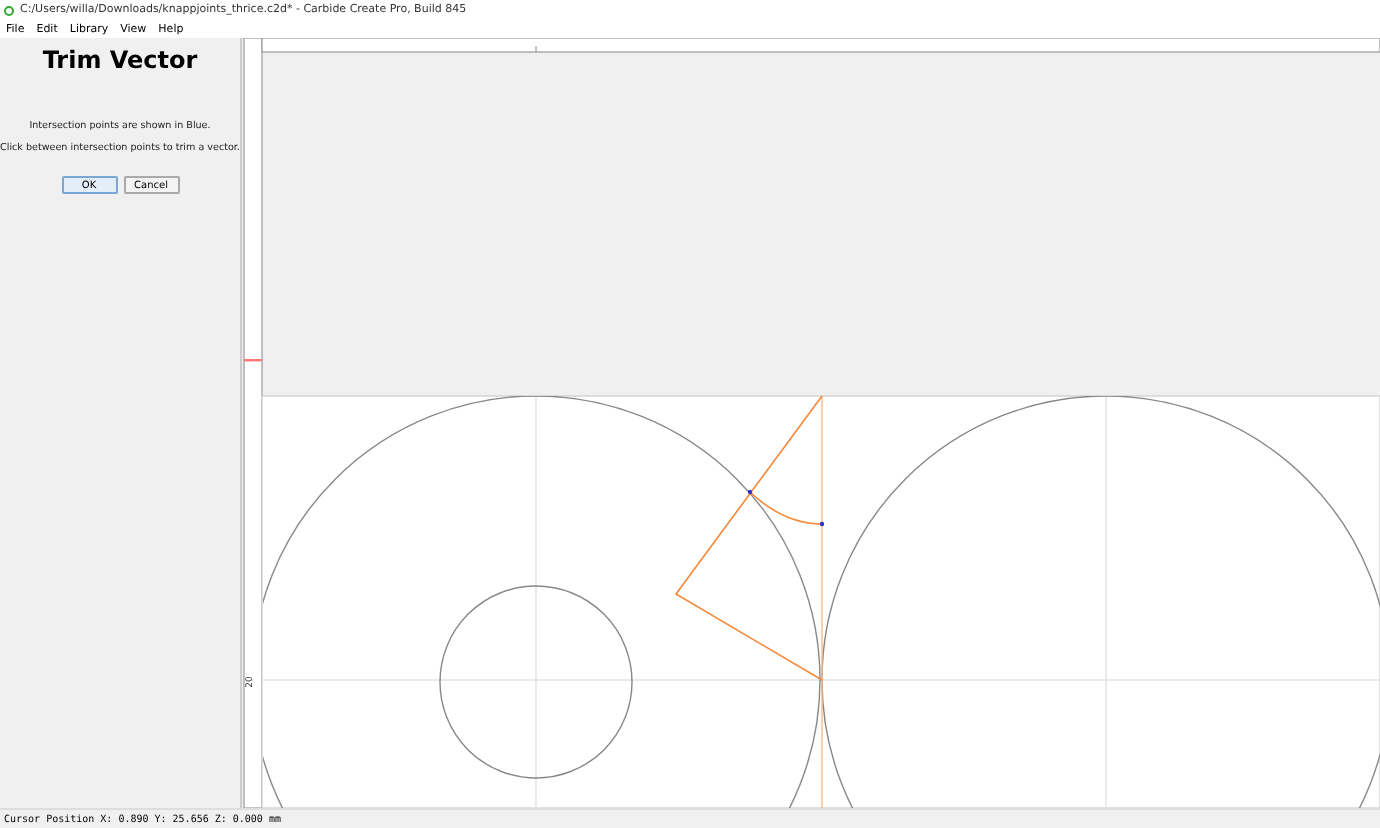 The width and height of the screenshot is (1380, 828). What do you see at coordinates (9, 10) in the screenshot?
I see `app-icon` at bounding box center [9, 10].